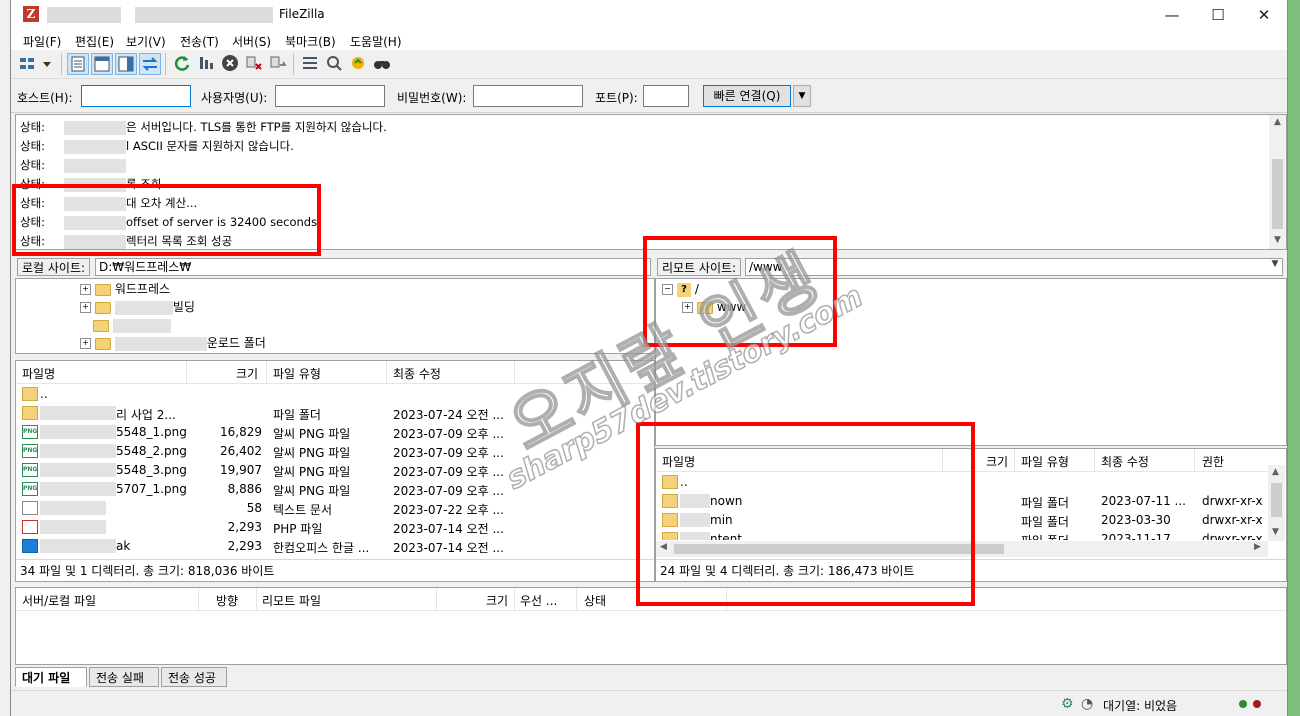 The width and height of the screenshot is (1300, 716). I want to click on filter-icon, so click(310, 64).